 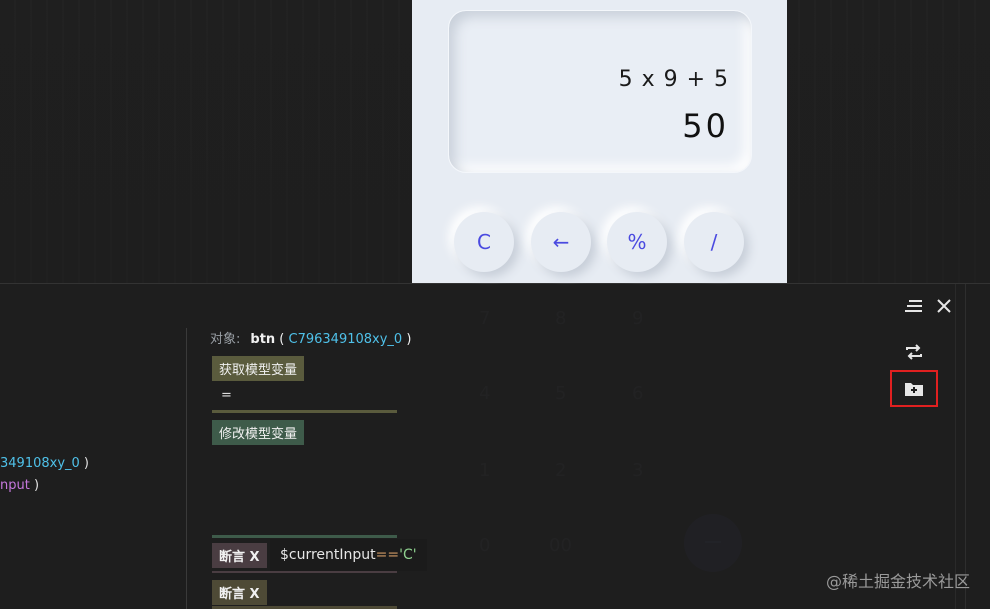 What do you see at coordinates (263, 339) in the screenshot?
I see `target-name: btn` at bounding box center [263, 339].